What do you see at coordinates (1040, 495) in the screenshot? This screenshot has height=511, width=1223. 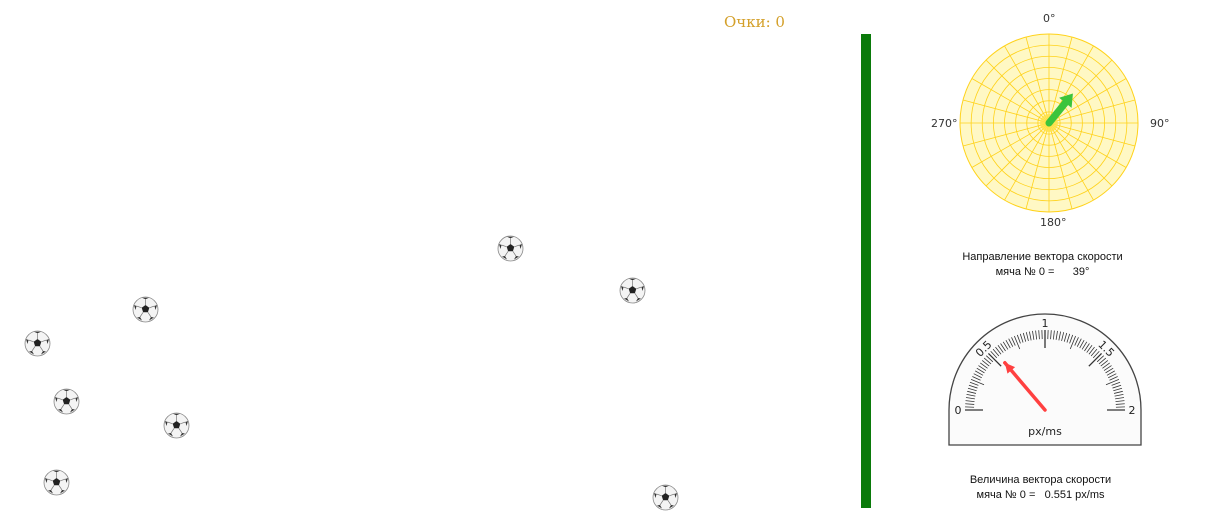 I see `speed-caption-line2: мяча № 0 = 0.551 px/ms` at bounding box center [1040, 495].